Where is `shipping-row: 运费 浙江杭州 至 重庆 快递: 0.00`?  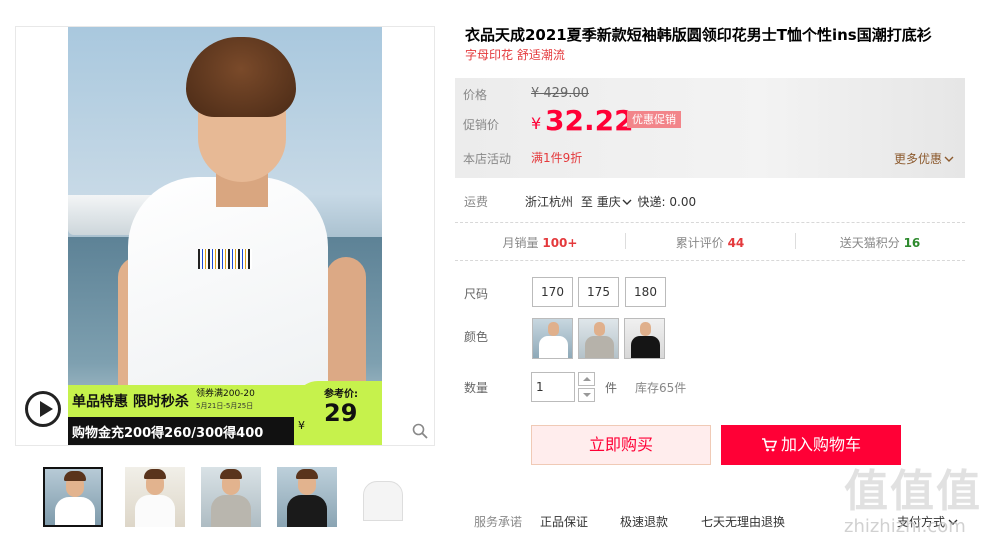
shipping-row: 运费 浙江杭州 至 重庆 快递: 0.00 is located at coordinates (710, 202).